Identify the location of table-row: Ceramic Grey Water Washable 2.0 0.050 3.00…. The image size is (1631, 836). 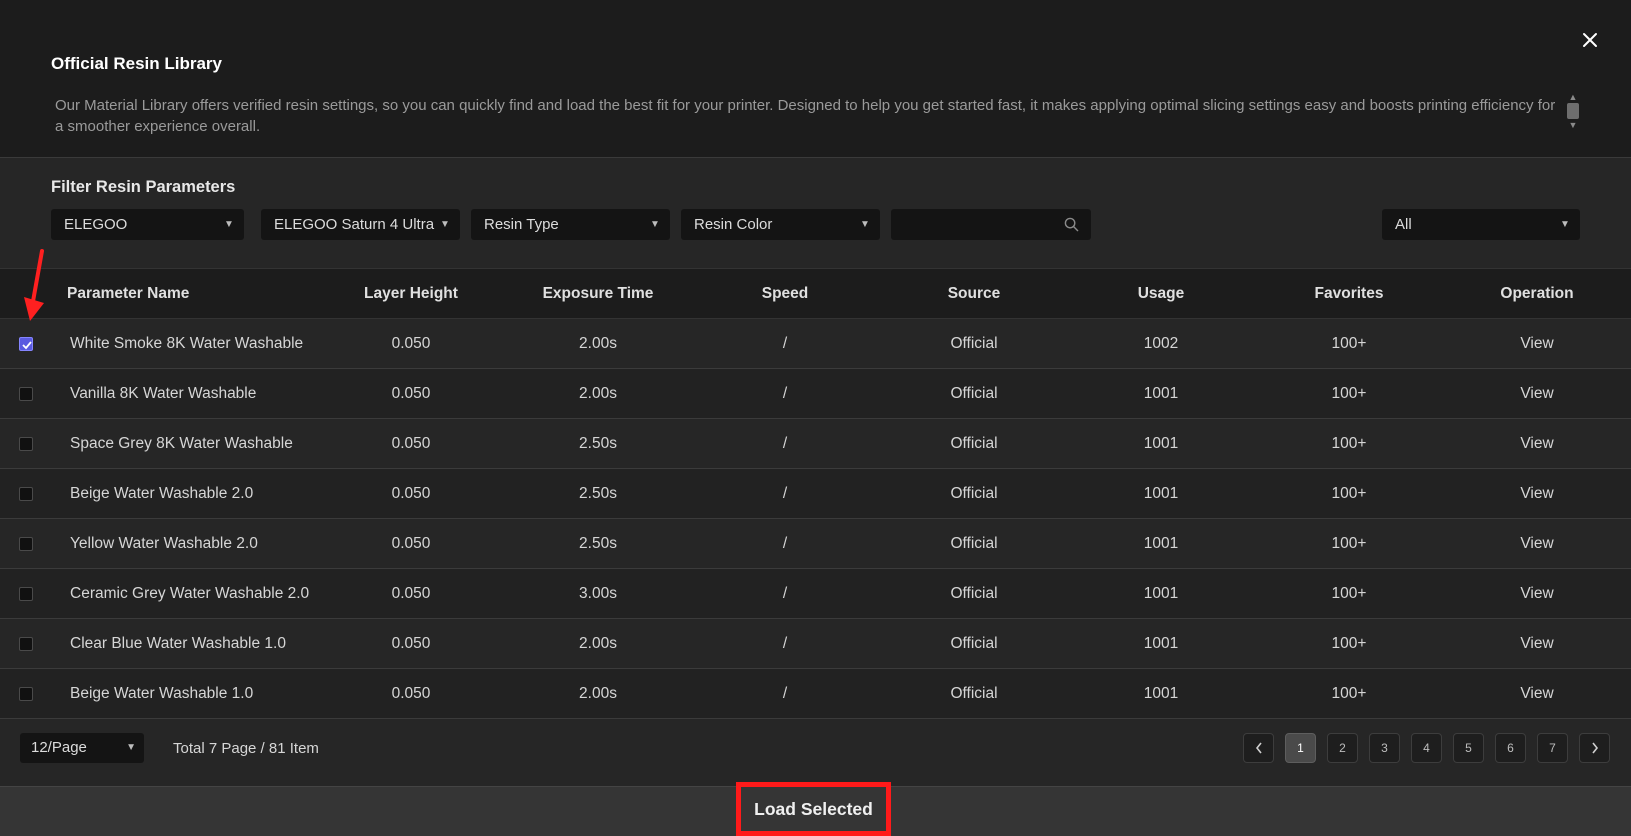
(815, 594).